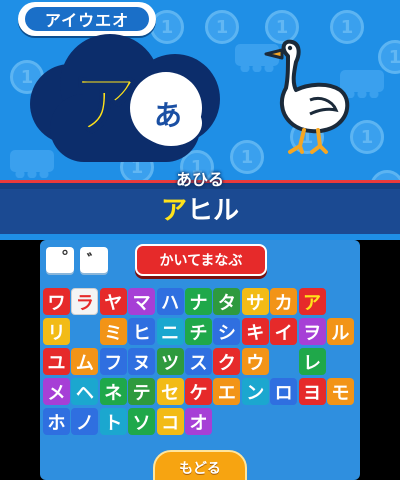 Image resolution: width=400 pixels, height=480 pixels. What do you see at coordinates (312, 361) in the screenshot?
I see `kana-key: レ` at bounding box center [312, 361].